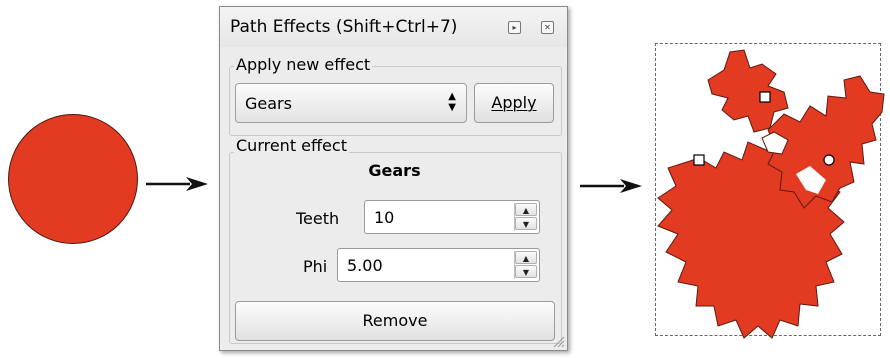  Describe the element at coordinates (547, 27) in the screenshot. I see `close-icon: ✕` at that location.